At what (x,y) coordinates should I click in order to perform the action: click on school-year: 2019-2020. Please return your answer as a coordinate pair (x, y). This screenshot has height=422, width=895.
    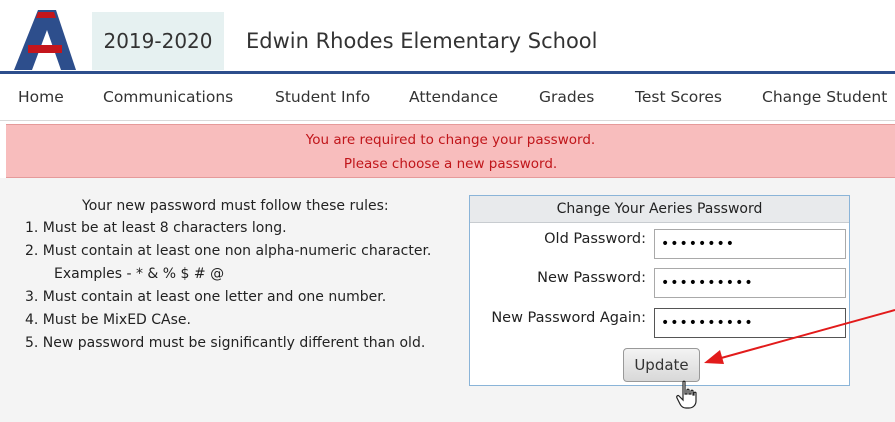
    Looking at the image, I should click on (158, 41).